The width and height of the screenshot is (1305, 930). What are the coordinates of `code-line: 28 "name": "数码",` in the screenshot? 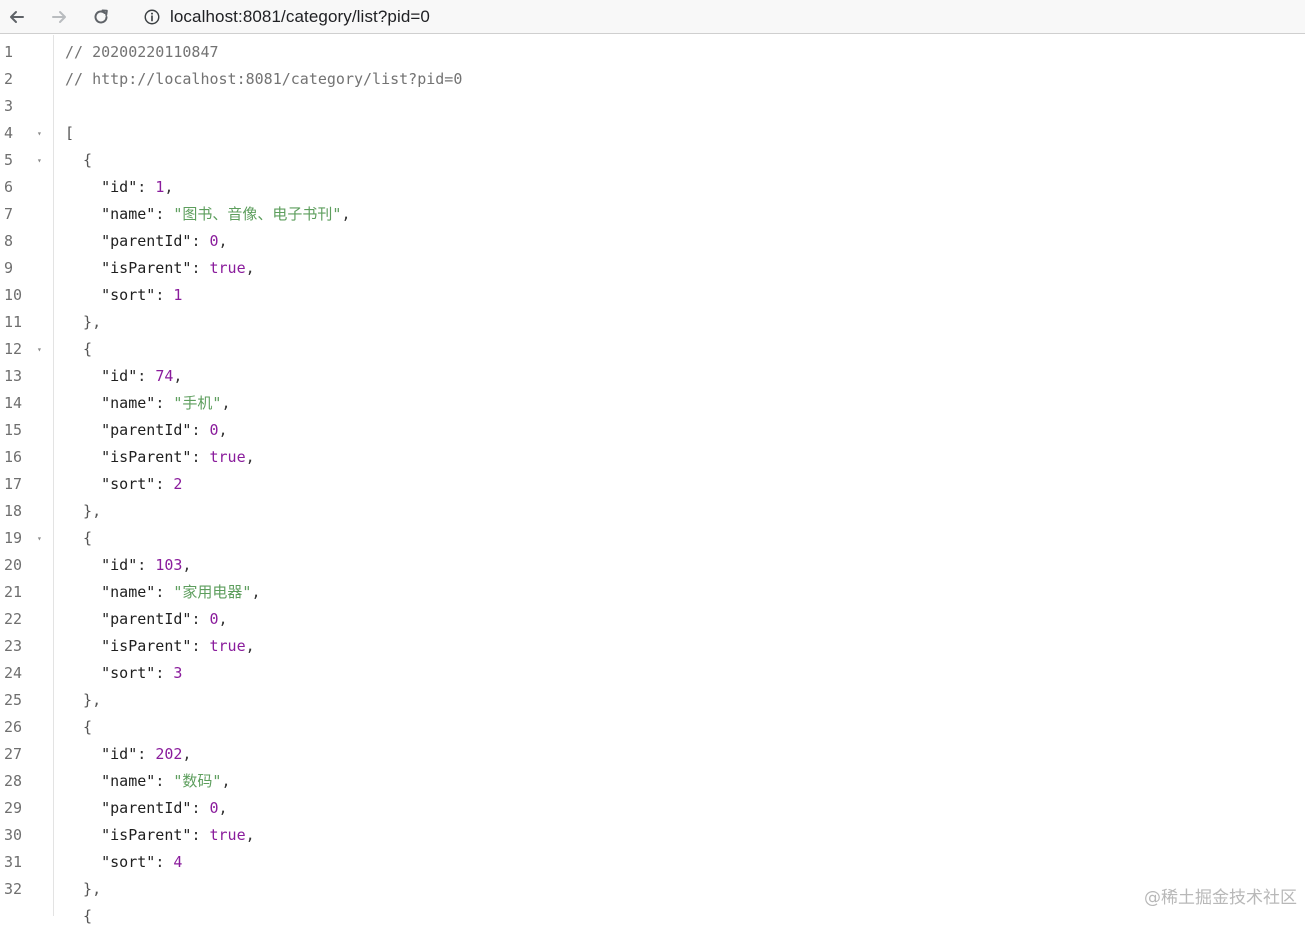 It's located at (652, 781).